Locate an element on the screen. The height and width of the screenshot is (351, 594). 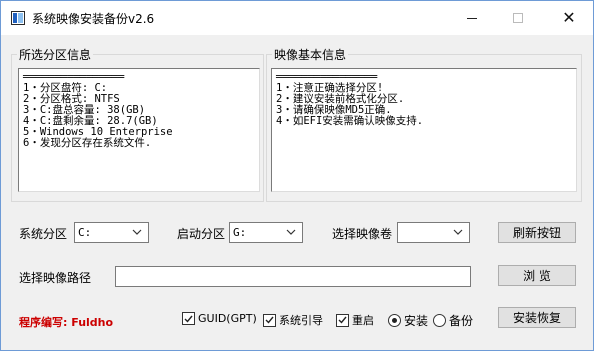
minimize-button is located at coordinates (472, 18).